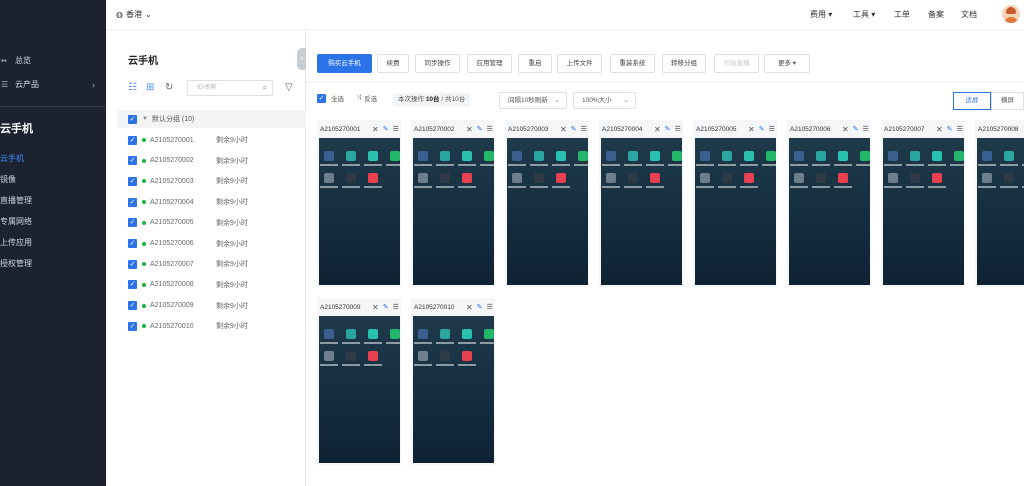 The height and width of the screenshot is (486, 1024). Describe the element at coordinates (1007, 101) in the screenshot. I see `view-landscape-button: 横屏` at that location.